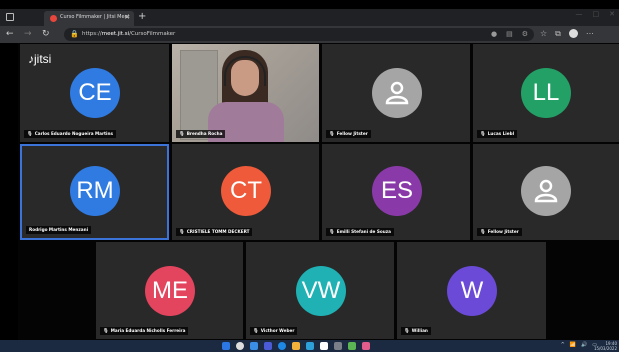 Image resolution: width=619 pixels, height=352 pixels. I want to click on window-controls: — □ ✕, so click(596, 14).